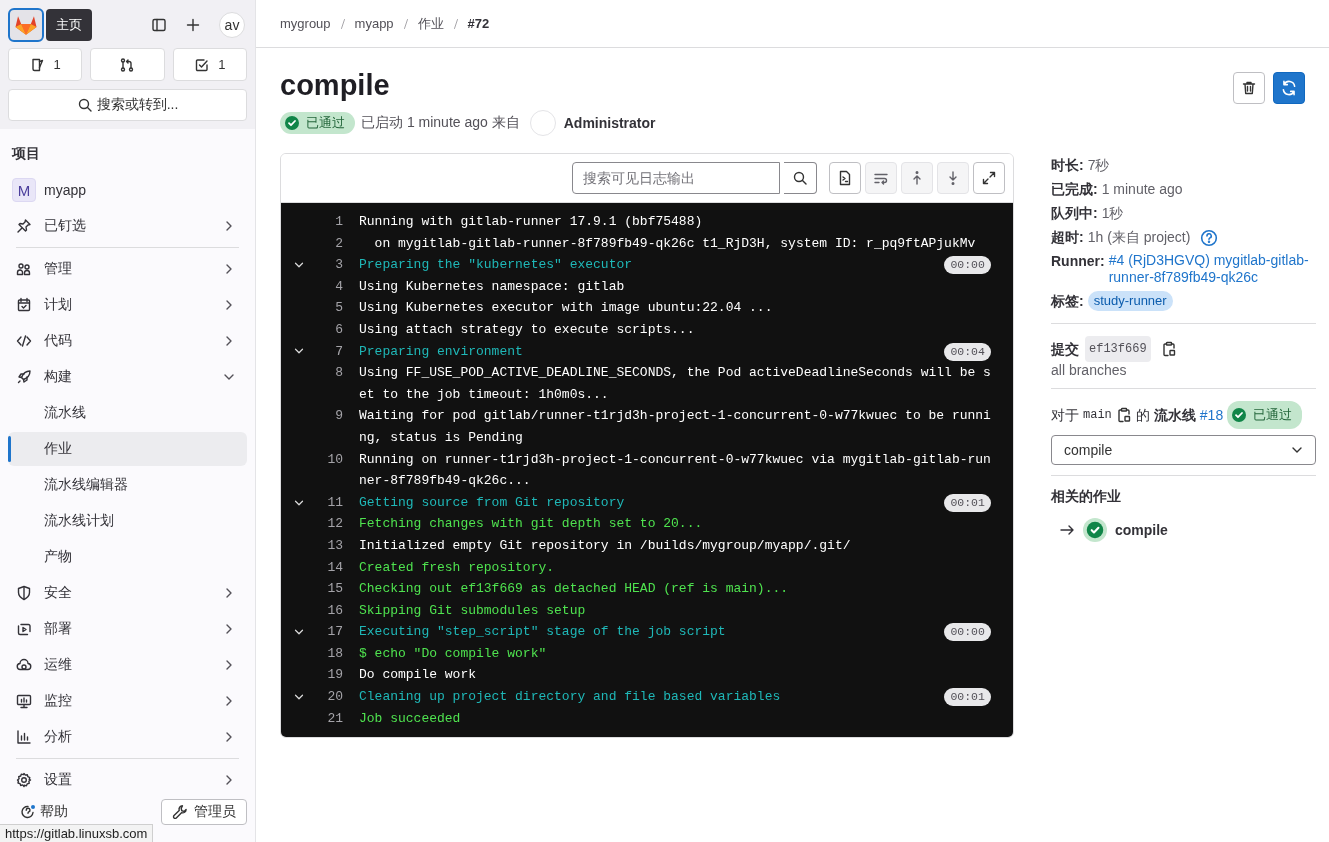 The height and width of the screenshot is (842, 1329). What do you see at coordinates (374, 23) in the screenshot?
I see `breadcrumb-link: myapp` at bounding box center [374, 23].